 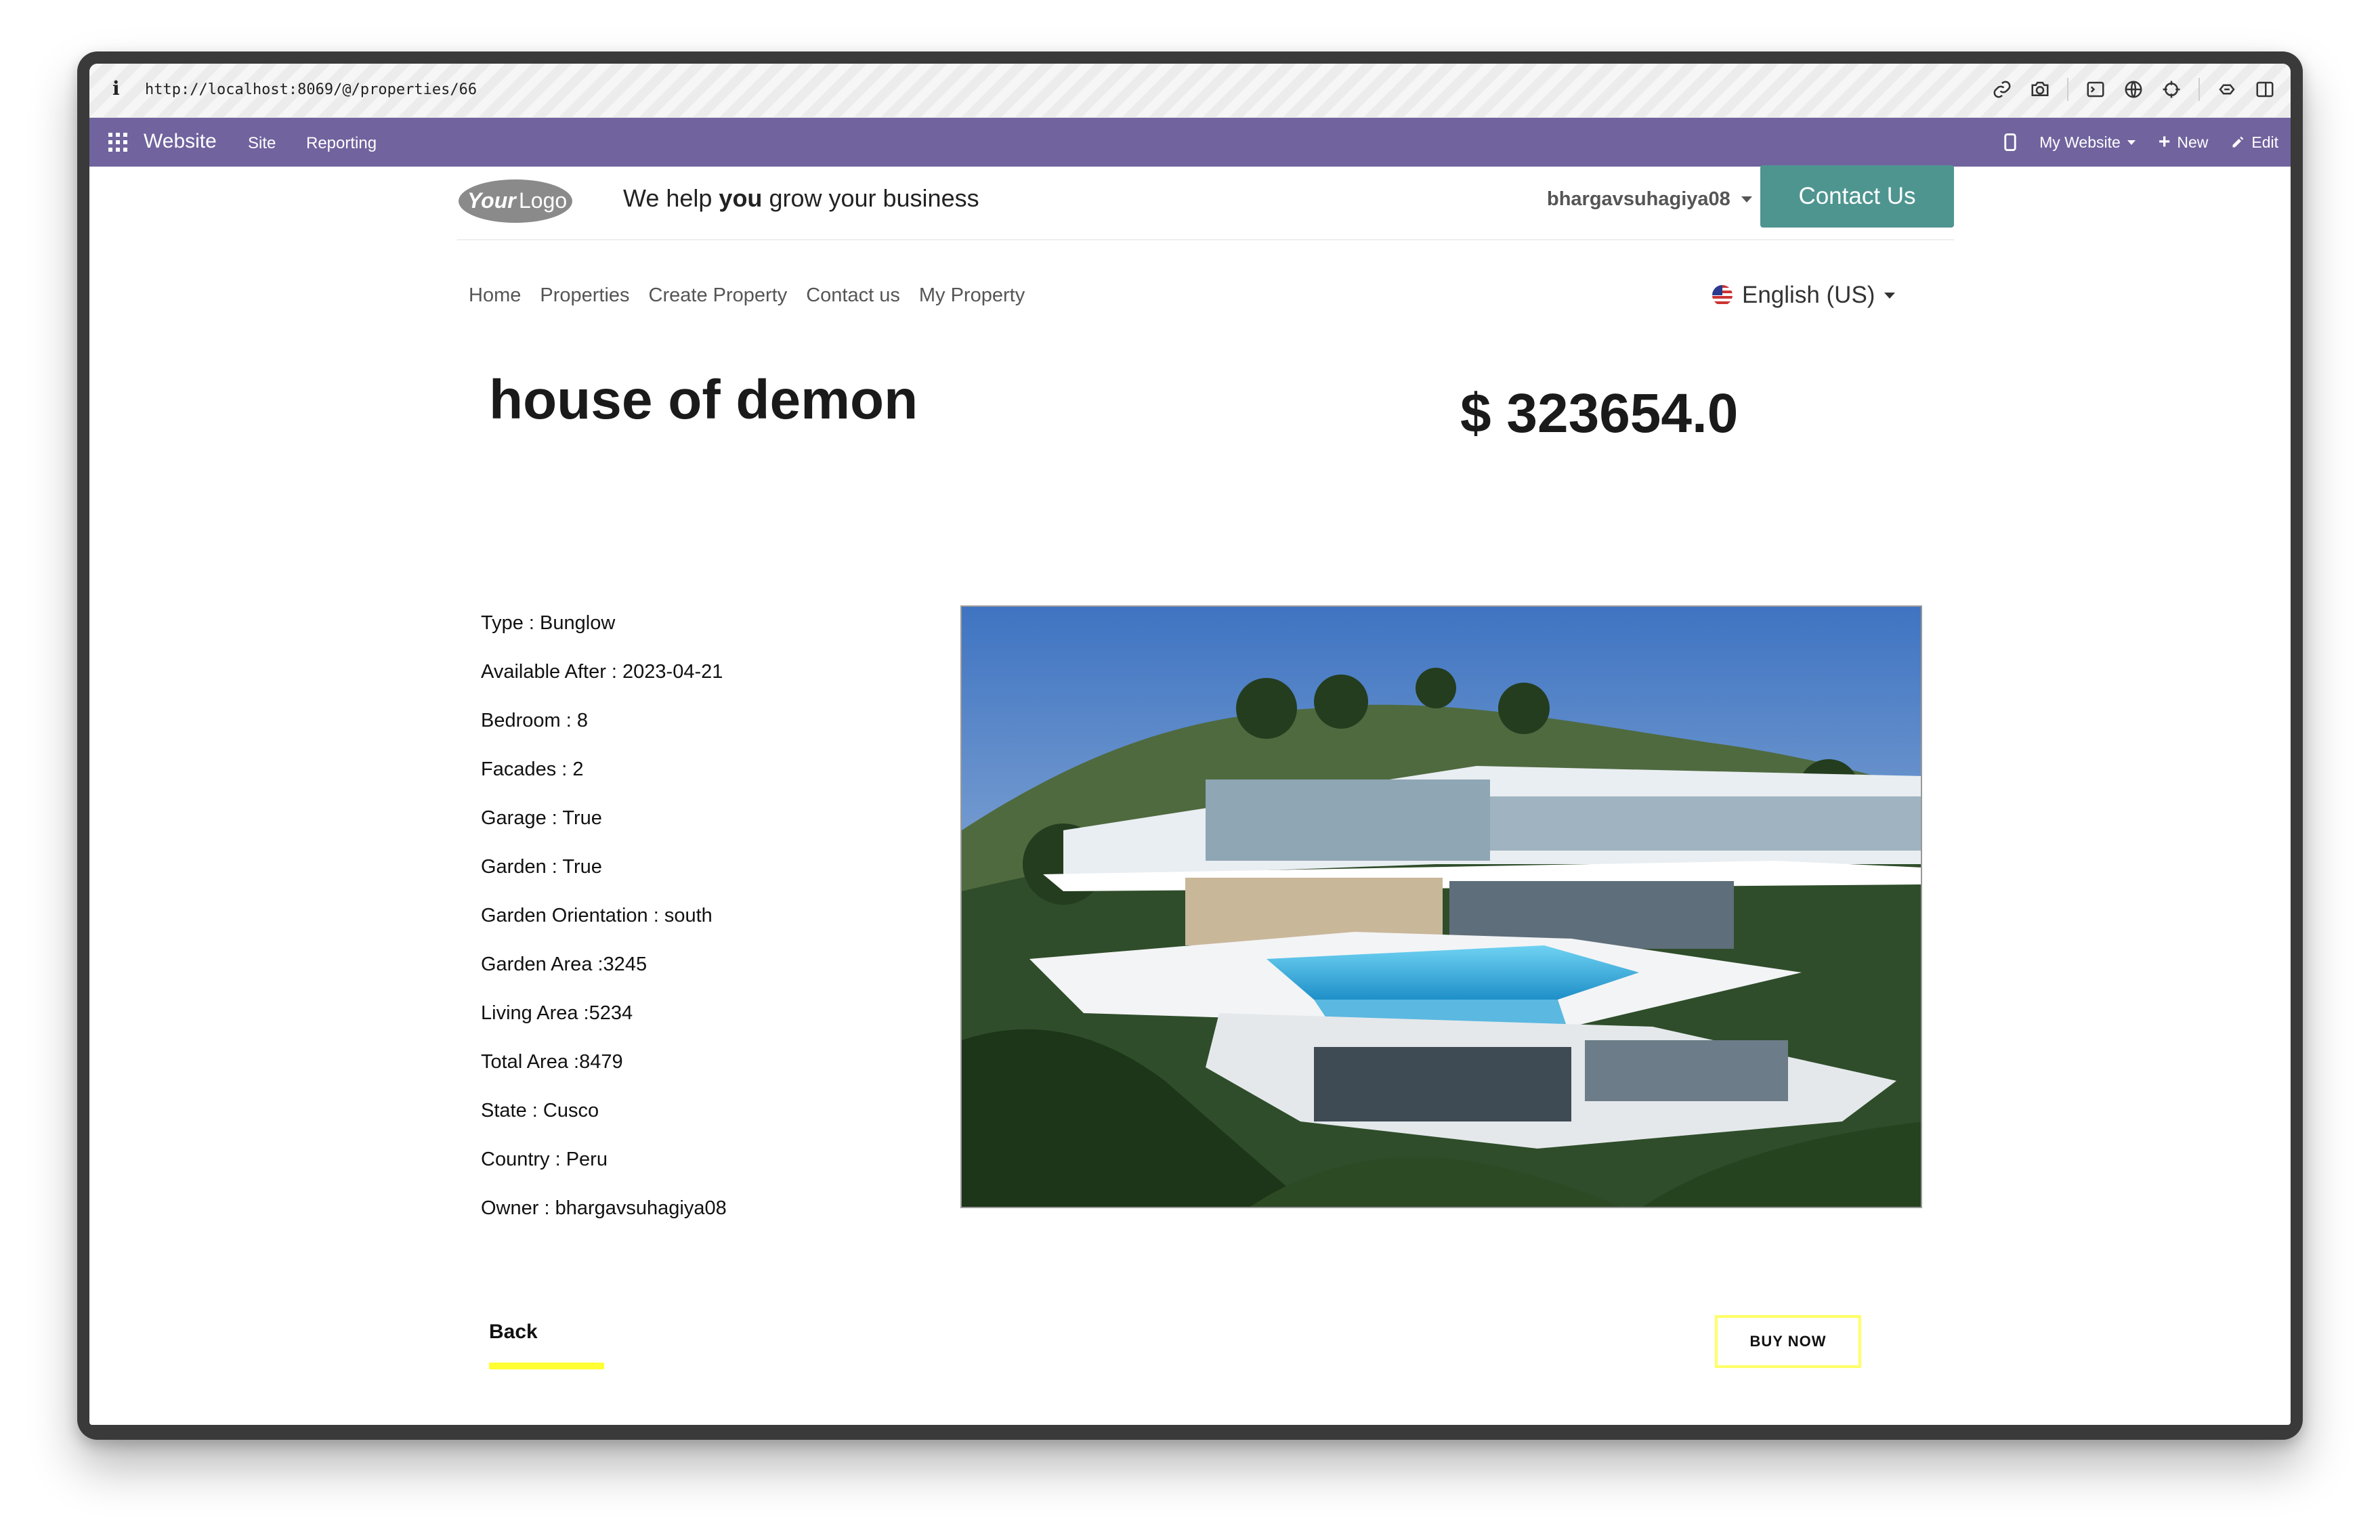 What do you see at coordinates (311, 90) in the screenshot?
I see `url-text: http://localhost:8069/@/properties/66` at bounding box center [311, 90].